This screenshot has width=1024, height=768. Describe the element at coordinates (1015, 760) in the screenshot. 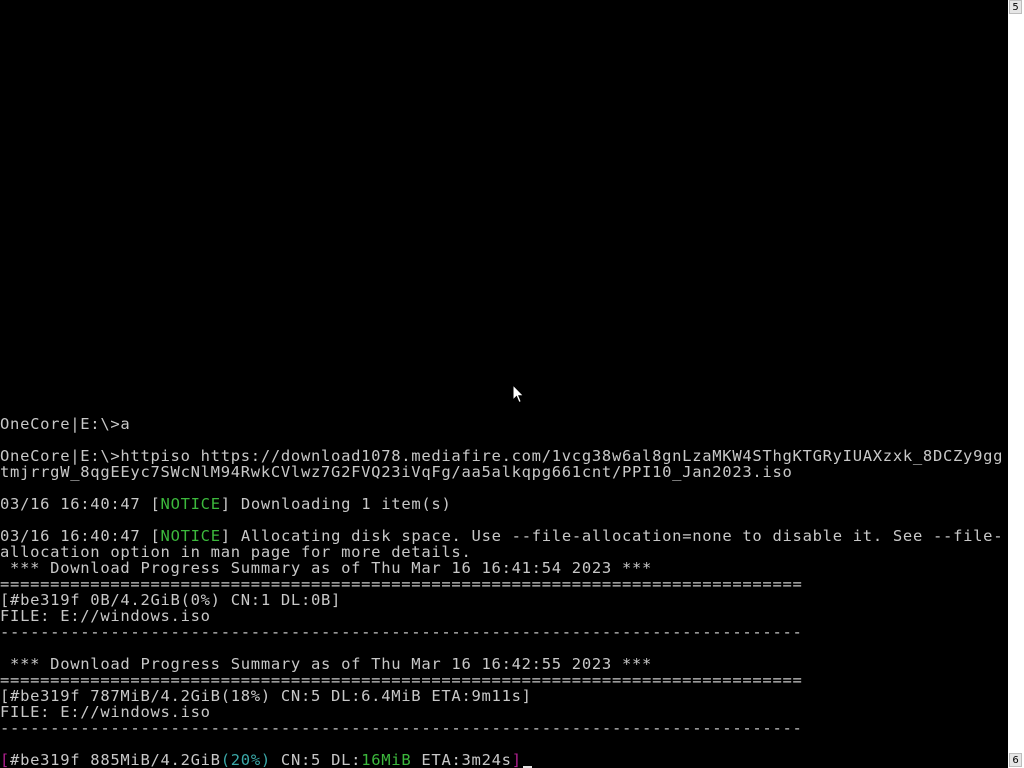

I see `scroll-marker-bottom: 6` at that location.